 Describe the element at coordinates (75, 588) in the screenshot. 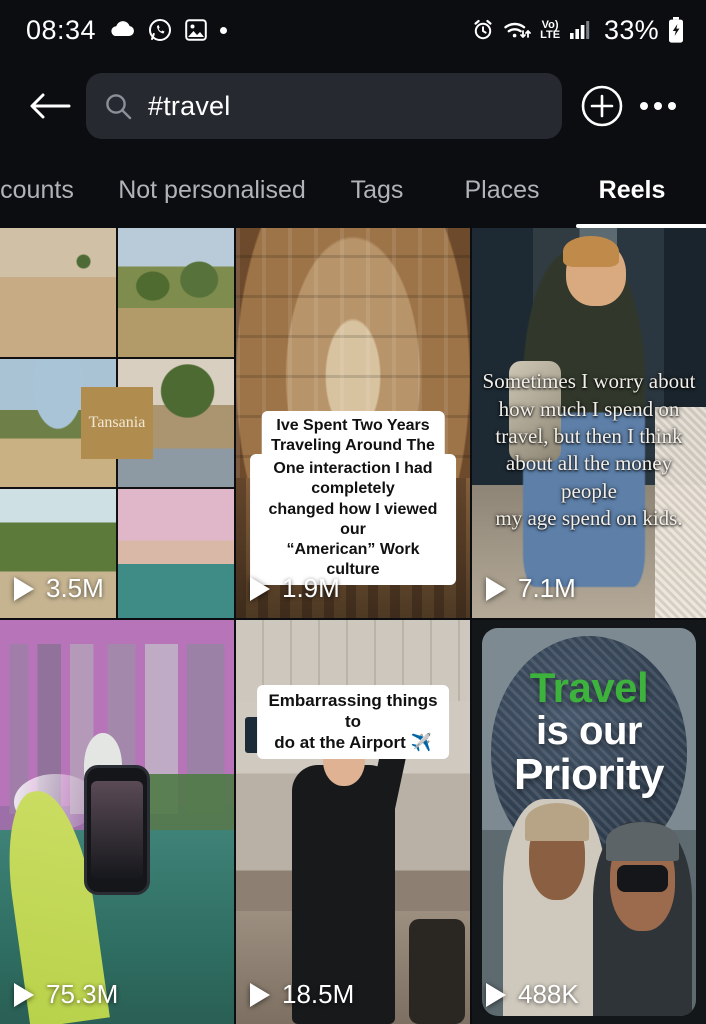

I see `view-count-label: 3.5M` at that location.